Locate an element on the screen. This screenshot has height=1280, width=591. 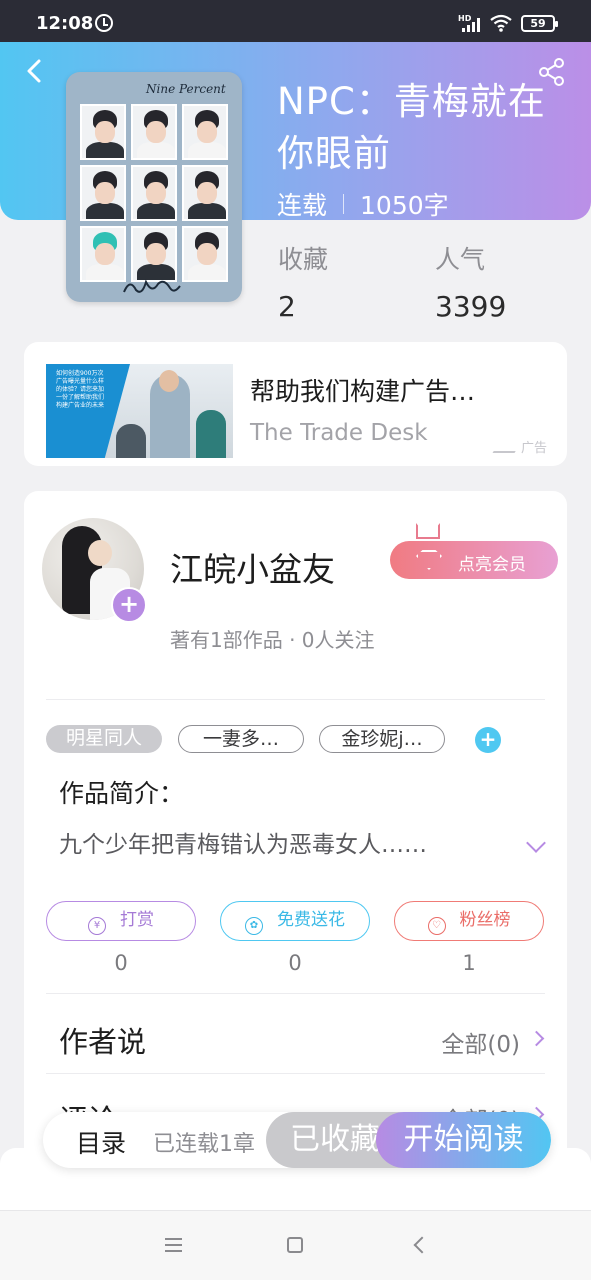
book-word-count: 1050字 is located at coordinates (404, 205).